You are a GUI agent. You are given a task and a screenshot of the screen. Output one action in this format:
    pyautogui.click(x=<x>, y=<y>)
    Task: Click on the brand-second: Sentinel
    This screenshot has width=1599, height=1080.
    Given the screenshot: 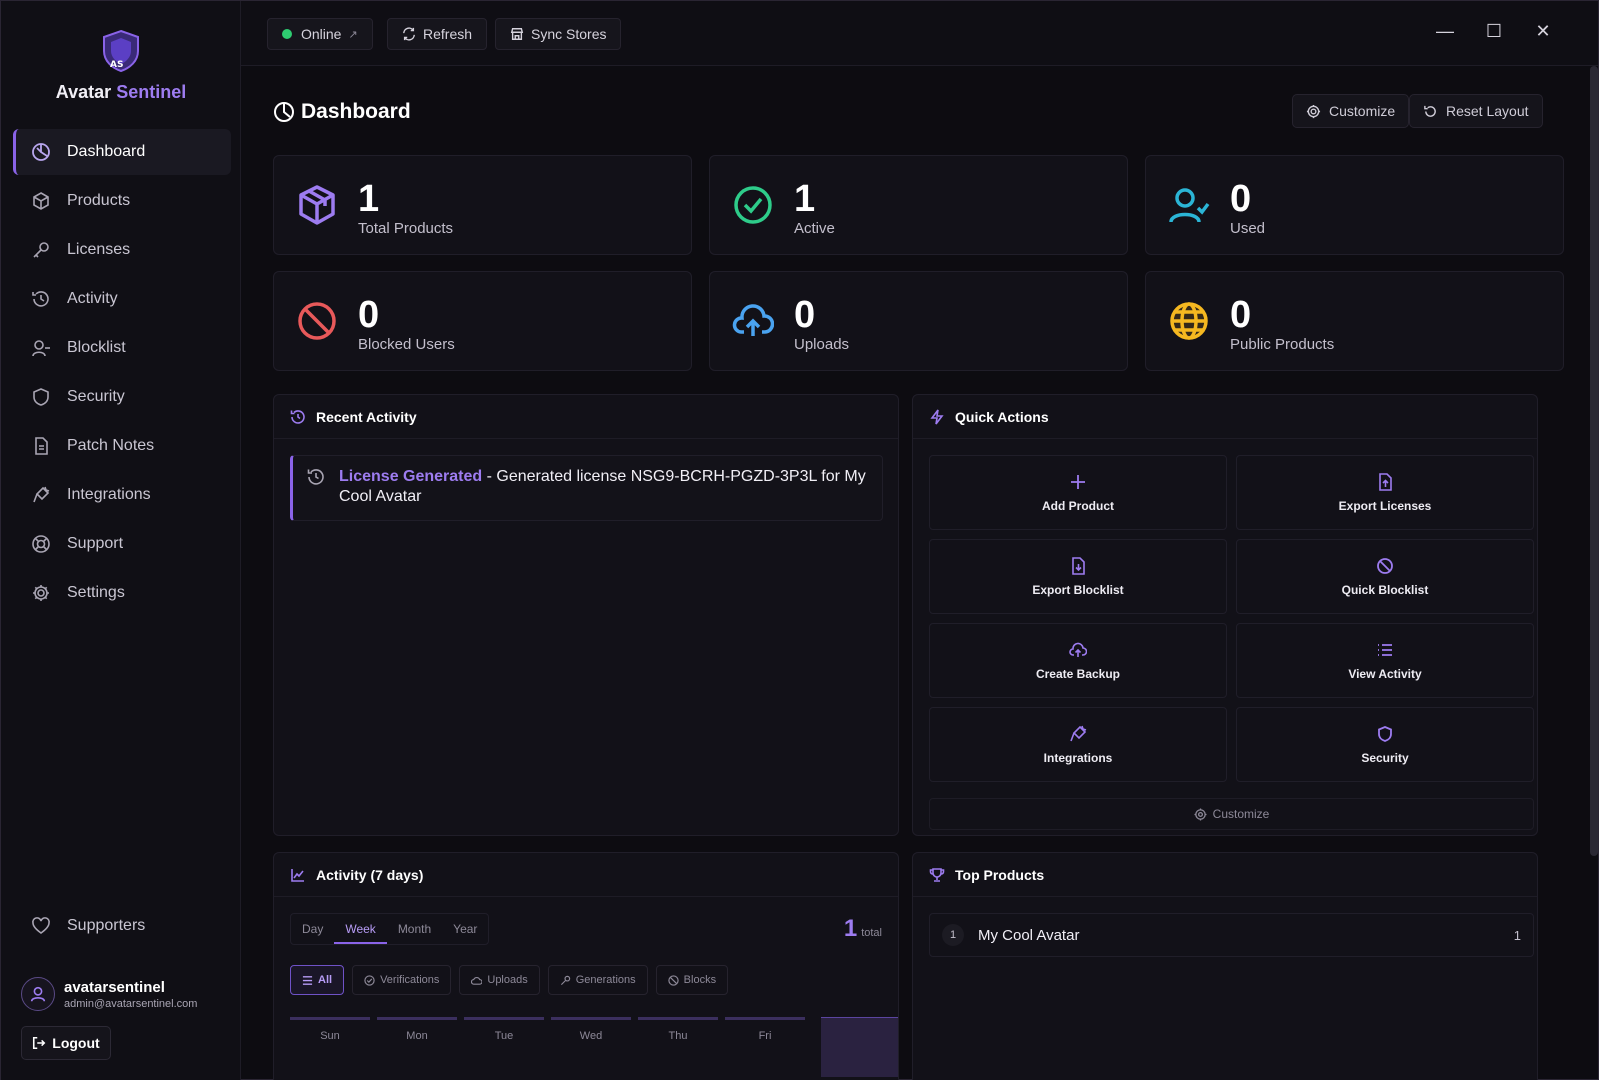 What is the action you would take?
    pyautogui.click(x=151, y=92)
    